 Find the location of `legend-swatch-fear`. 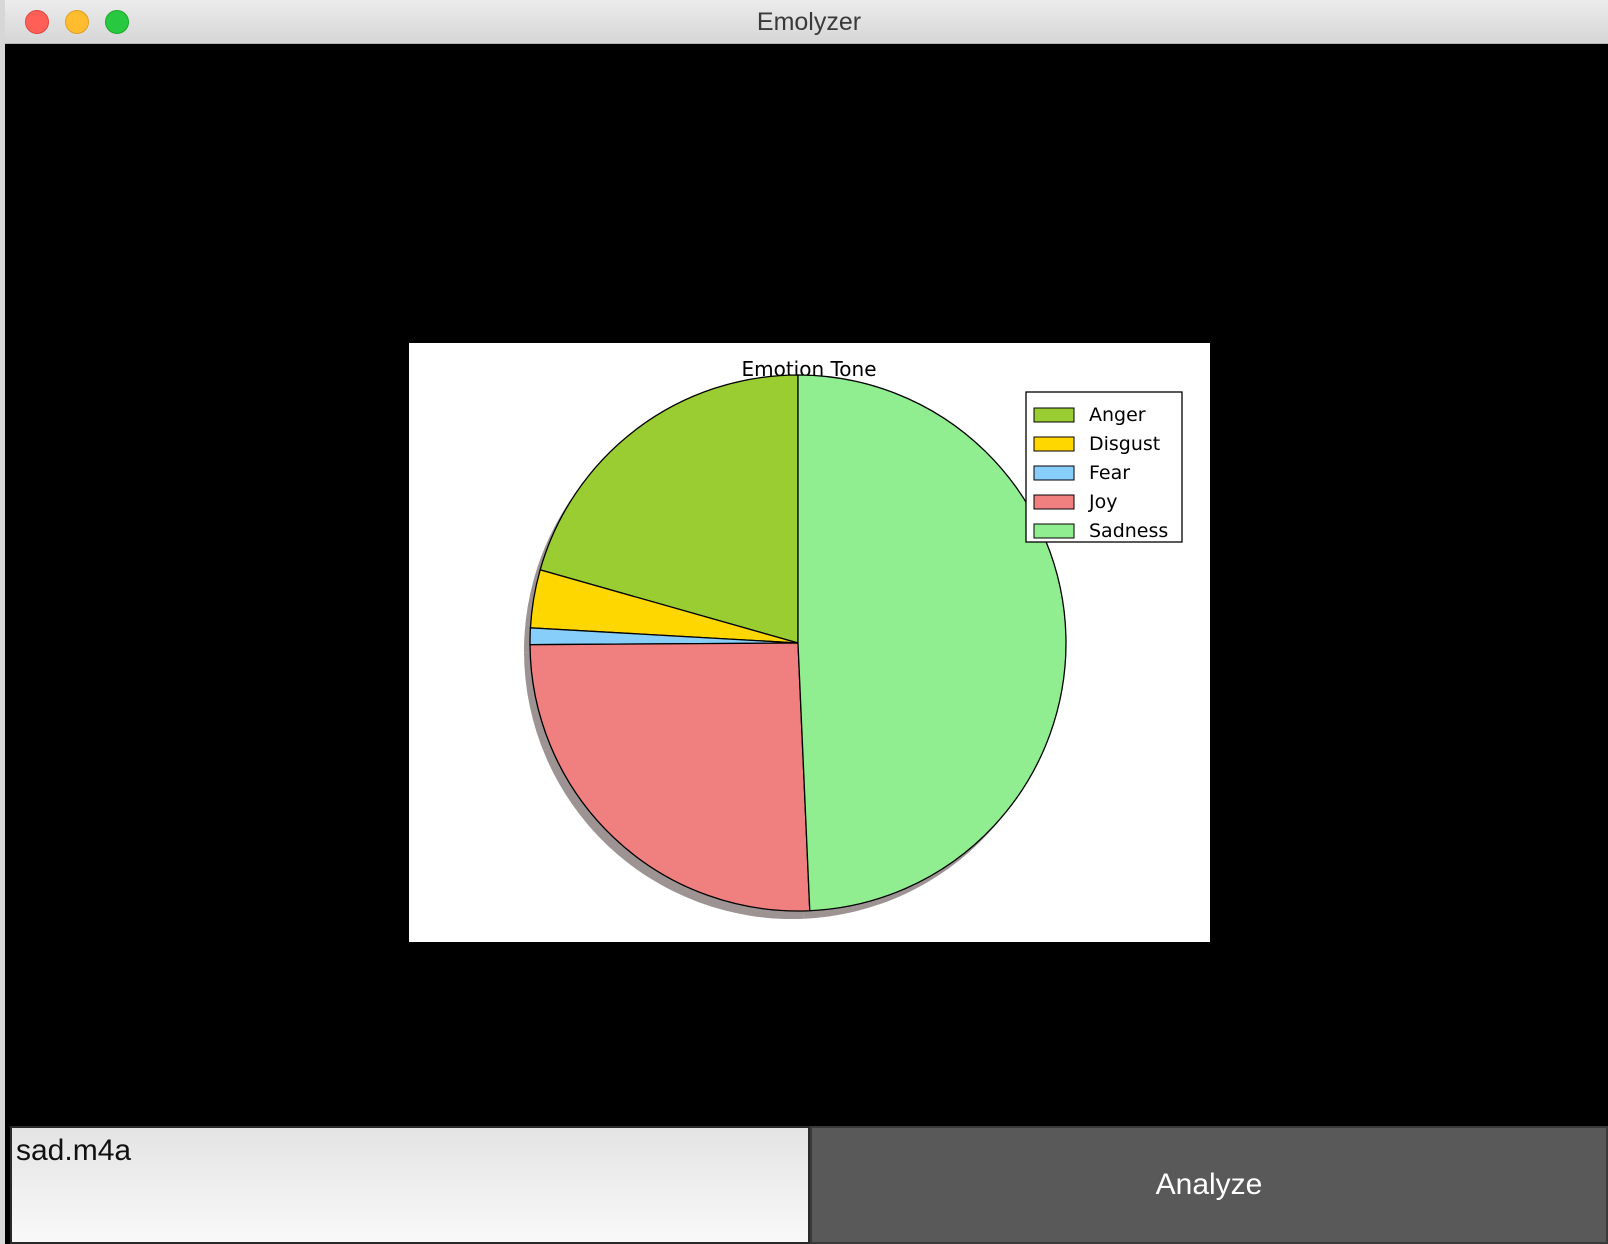

legend-swatch-fear is located at coordinates (1054, 473).